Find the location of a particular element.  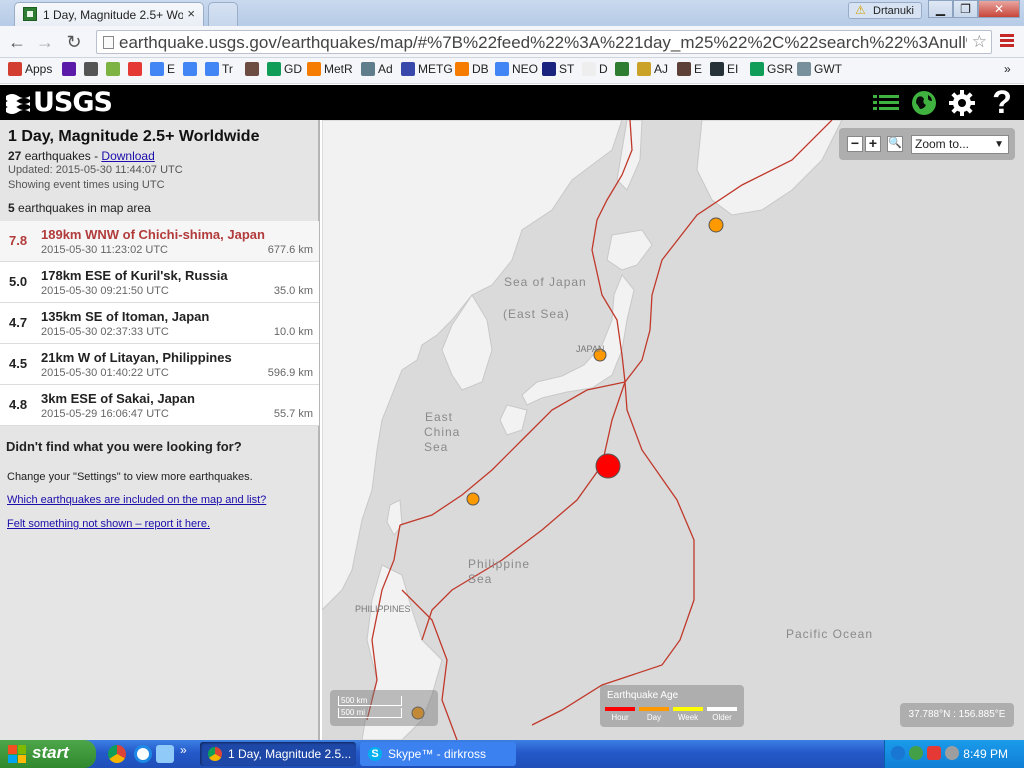

help-icon: ? is located at coordinates (1002, 102).